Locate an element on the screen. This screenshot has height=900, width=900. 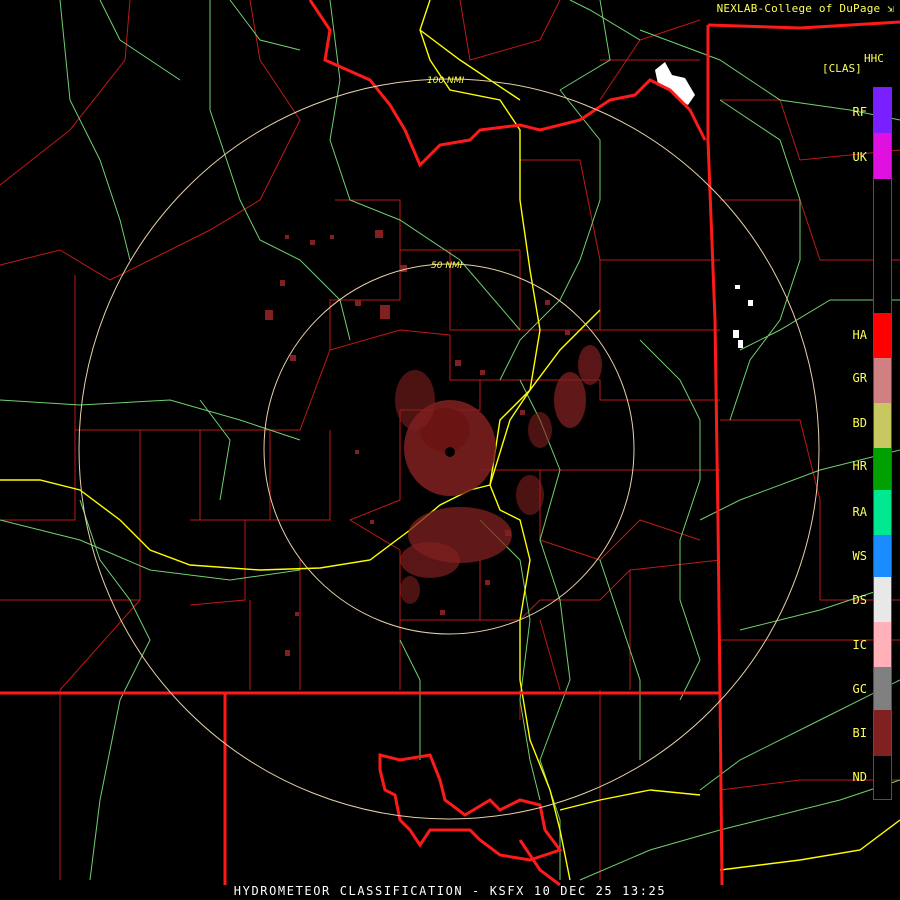
legend-swatch-gc is located at coordinates (882, 688).